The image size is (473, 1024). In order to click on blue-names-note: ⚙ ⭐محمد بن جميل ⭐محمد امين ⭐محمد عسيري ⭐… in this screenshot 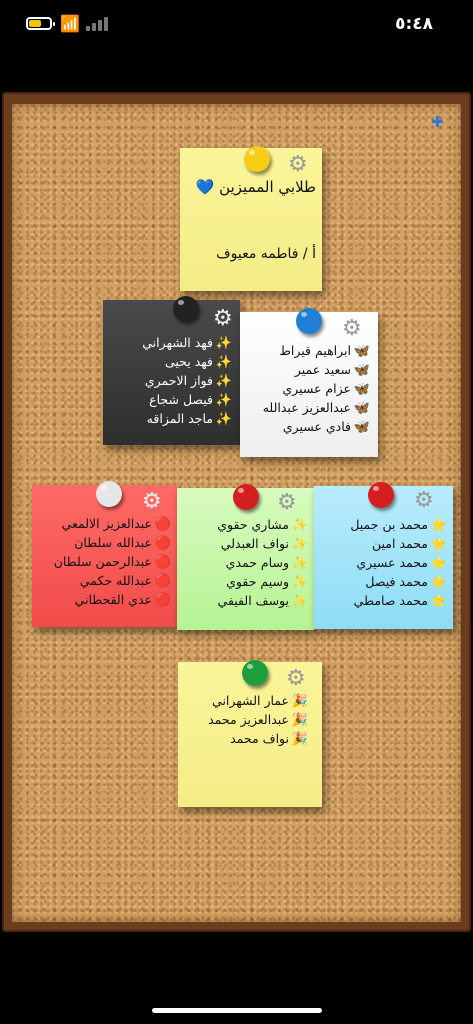, I will do `click(383, 555)`.